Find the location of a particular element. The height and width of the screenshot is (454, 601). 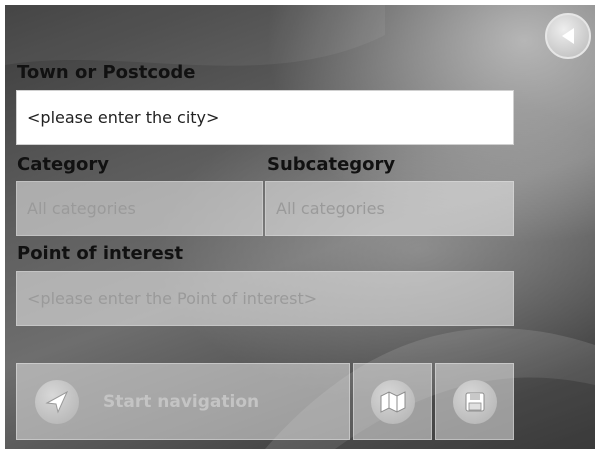

start-navigation-button: Start navigation is located at coordinates (183, 401).